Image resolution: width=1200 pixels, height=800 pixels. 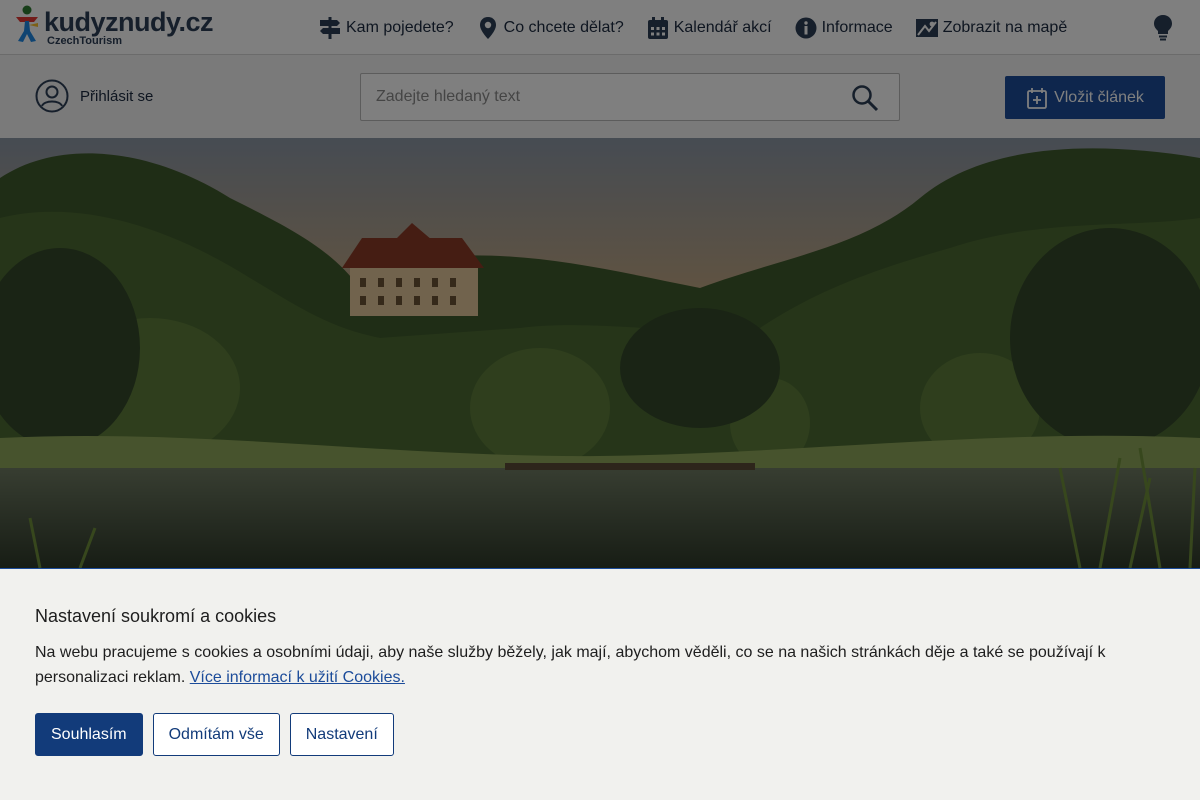 What do you see at coordinates (89, 734) in the screenshot?
I see `accept-cookies-button: Souhlasím` at bounding box center [89, 734].